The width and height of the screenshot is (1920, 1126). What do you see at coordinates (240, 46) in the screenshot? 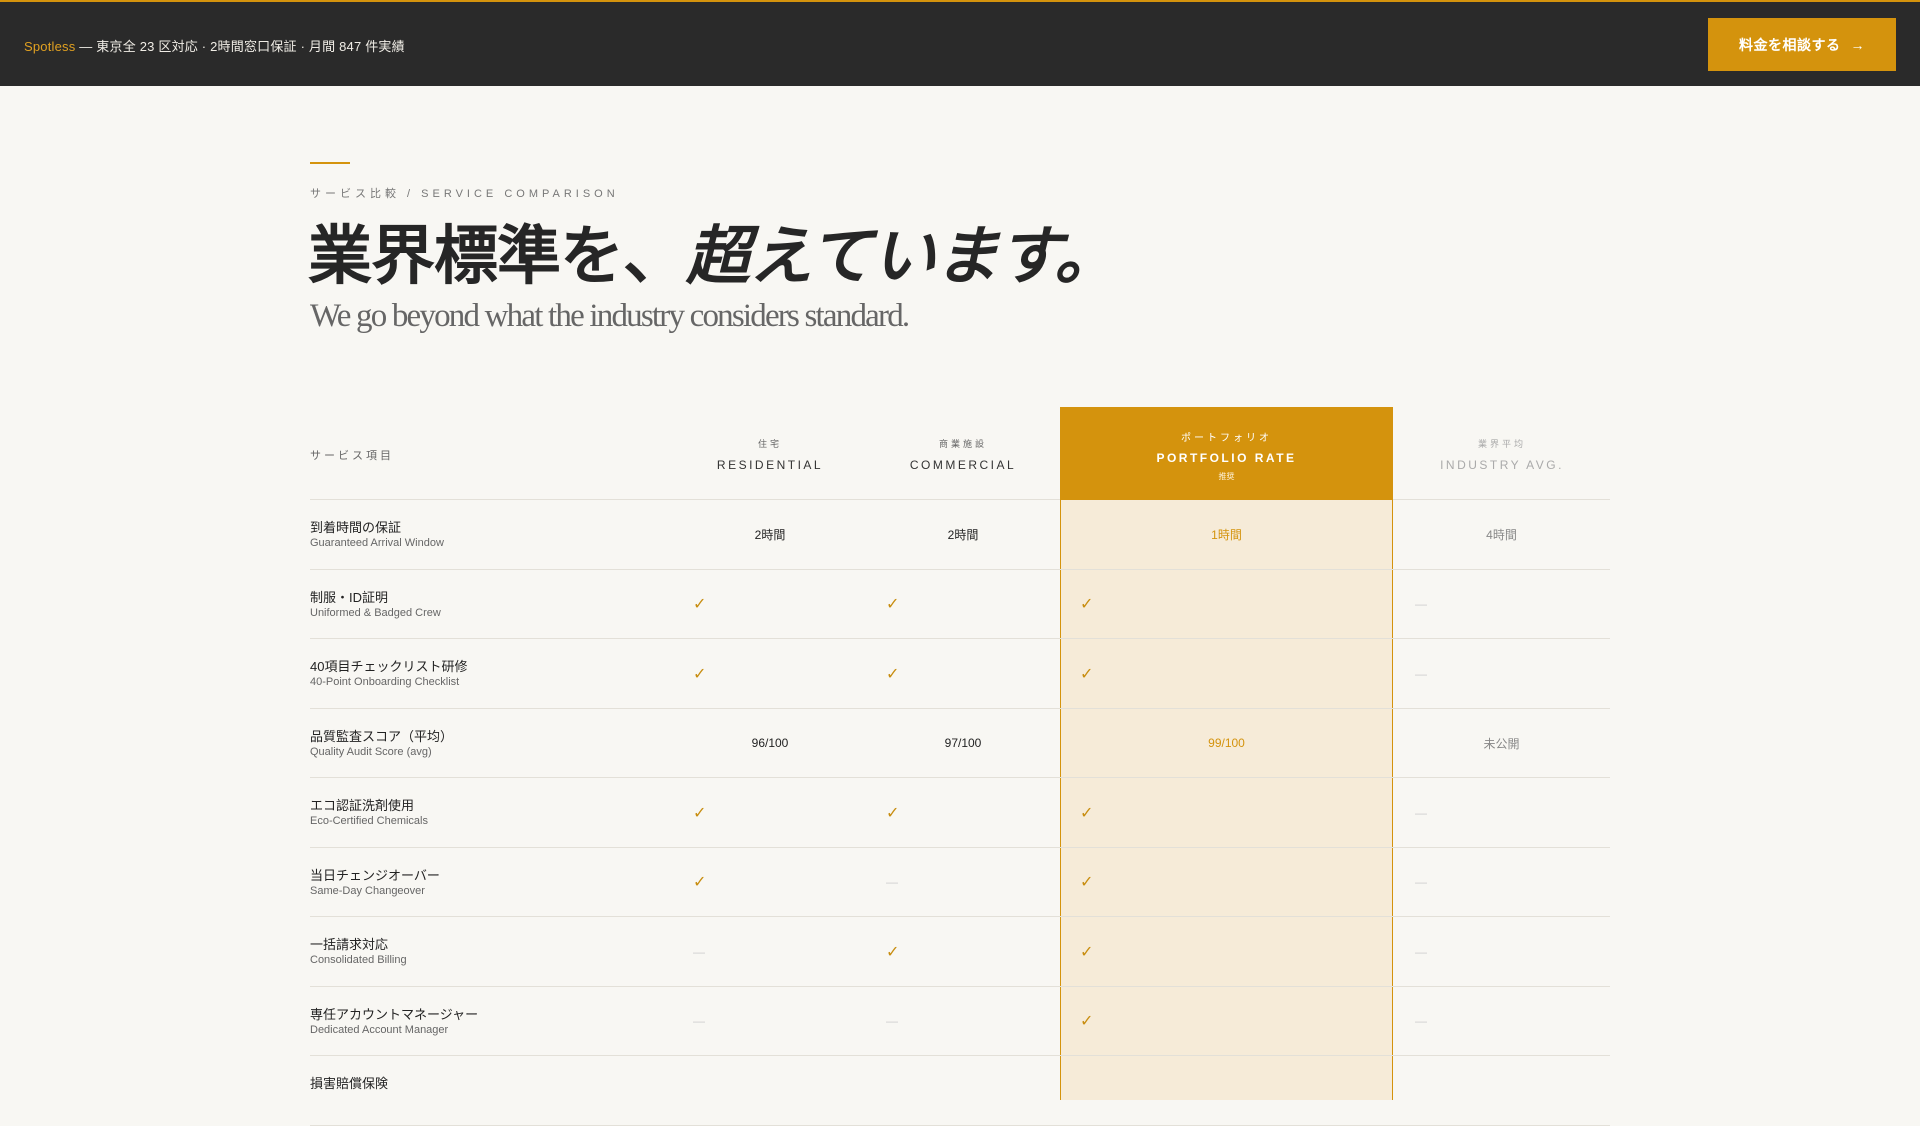
I see `announcement-message: — 東京全 23 区対応 · 2時間窓口保証 · 月間 847 件実績` at bounding box center [240, 46].